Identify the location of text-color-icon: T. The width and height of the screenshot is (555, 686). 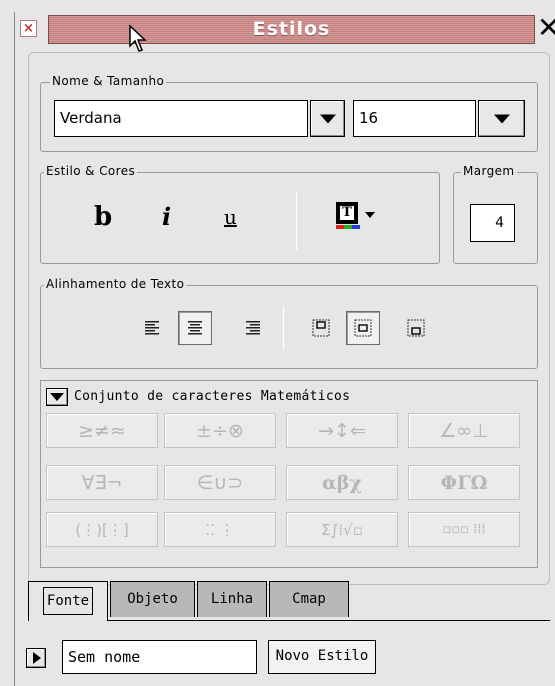
(347, 213).